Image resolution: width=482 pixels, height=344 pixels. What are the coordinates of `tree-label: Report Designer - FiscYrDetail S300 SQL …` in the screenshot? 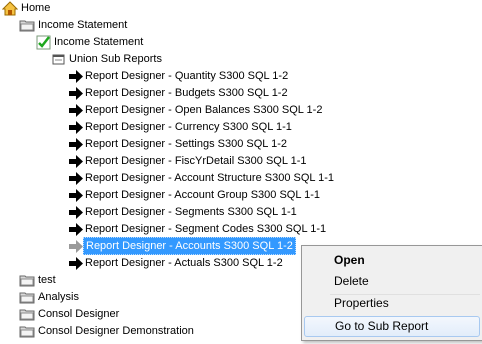 It's located at (196, 161).